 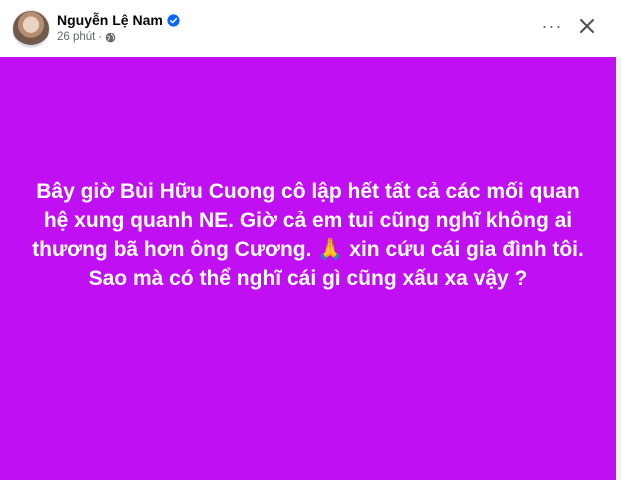 I want to click on verified-badge-icon, so click(x=173, y=20).